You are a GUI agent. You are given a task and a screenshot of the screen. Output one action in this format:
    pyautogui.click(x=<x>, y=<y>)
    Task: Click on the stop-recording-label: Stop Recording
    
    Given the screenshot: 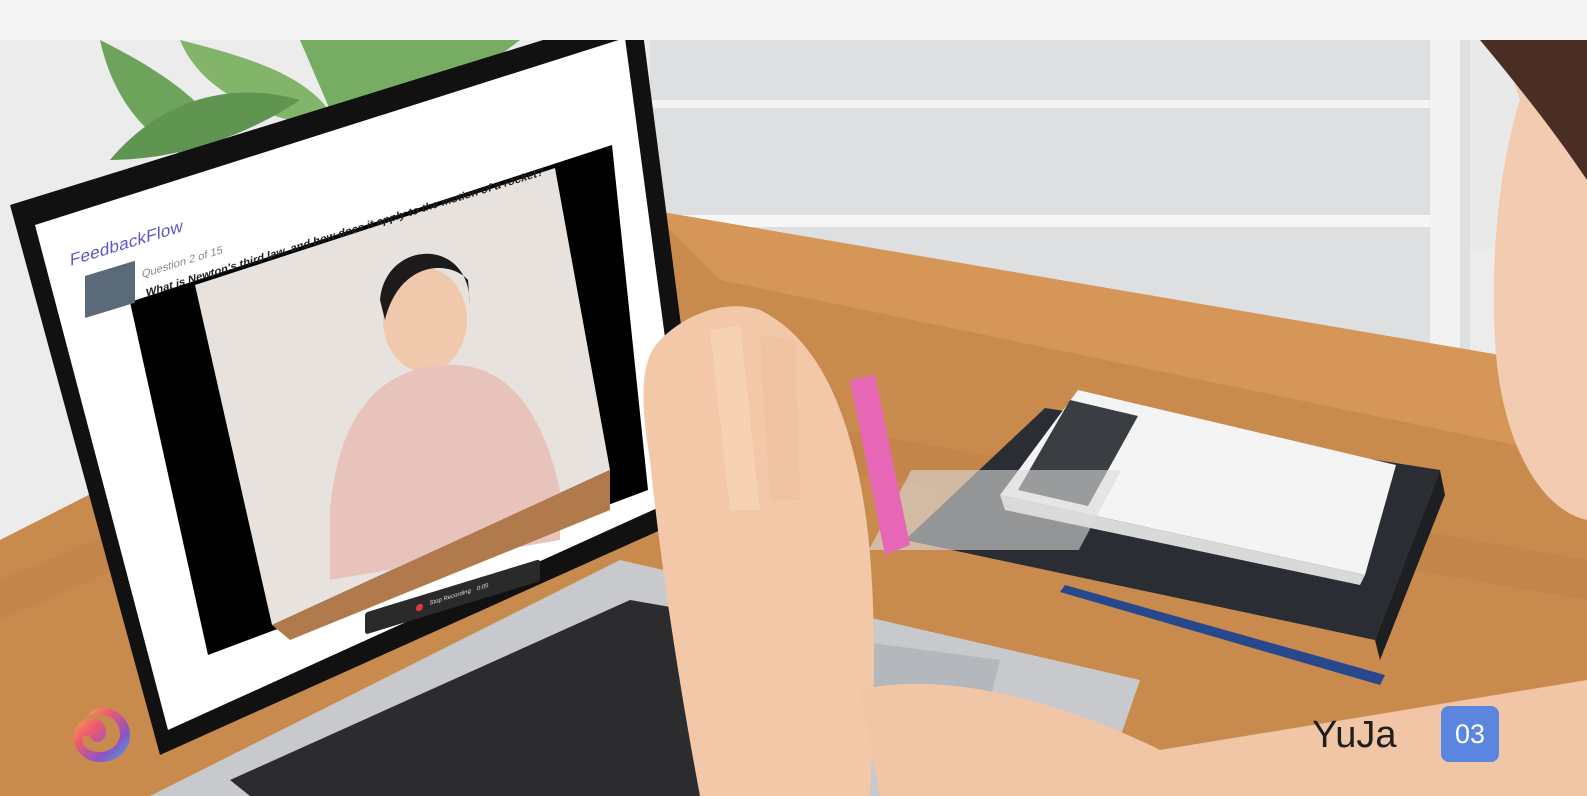 What is the action you would take?
    pyautogui.click(x=450, y=597)
    